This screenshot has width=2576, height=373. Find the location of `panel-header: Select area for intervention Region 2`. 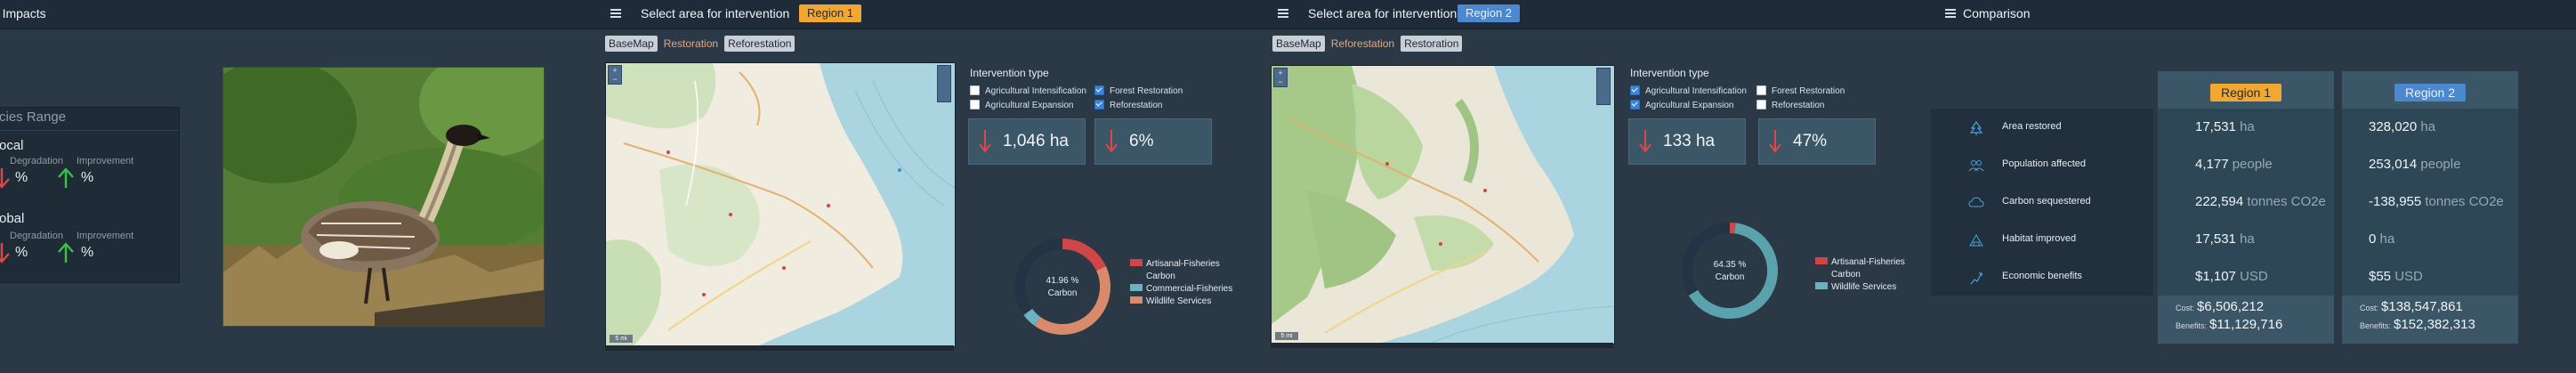

panel-header: Select area for intervention Region 2 is located at coordinates (1597, 15).